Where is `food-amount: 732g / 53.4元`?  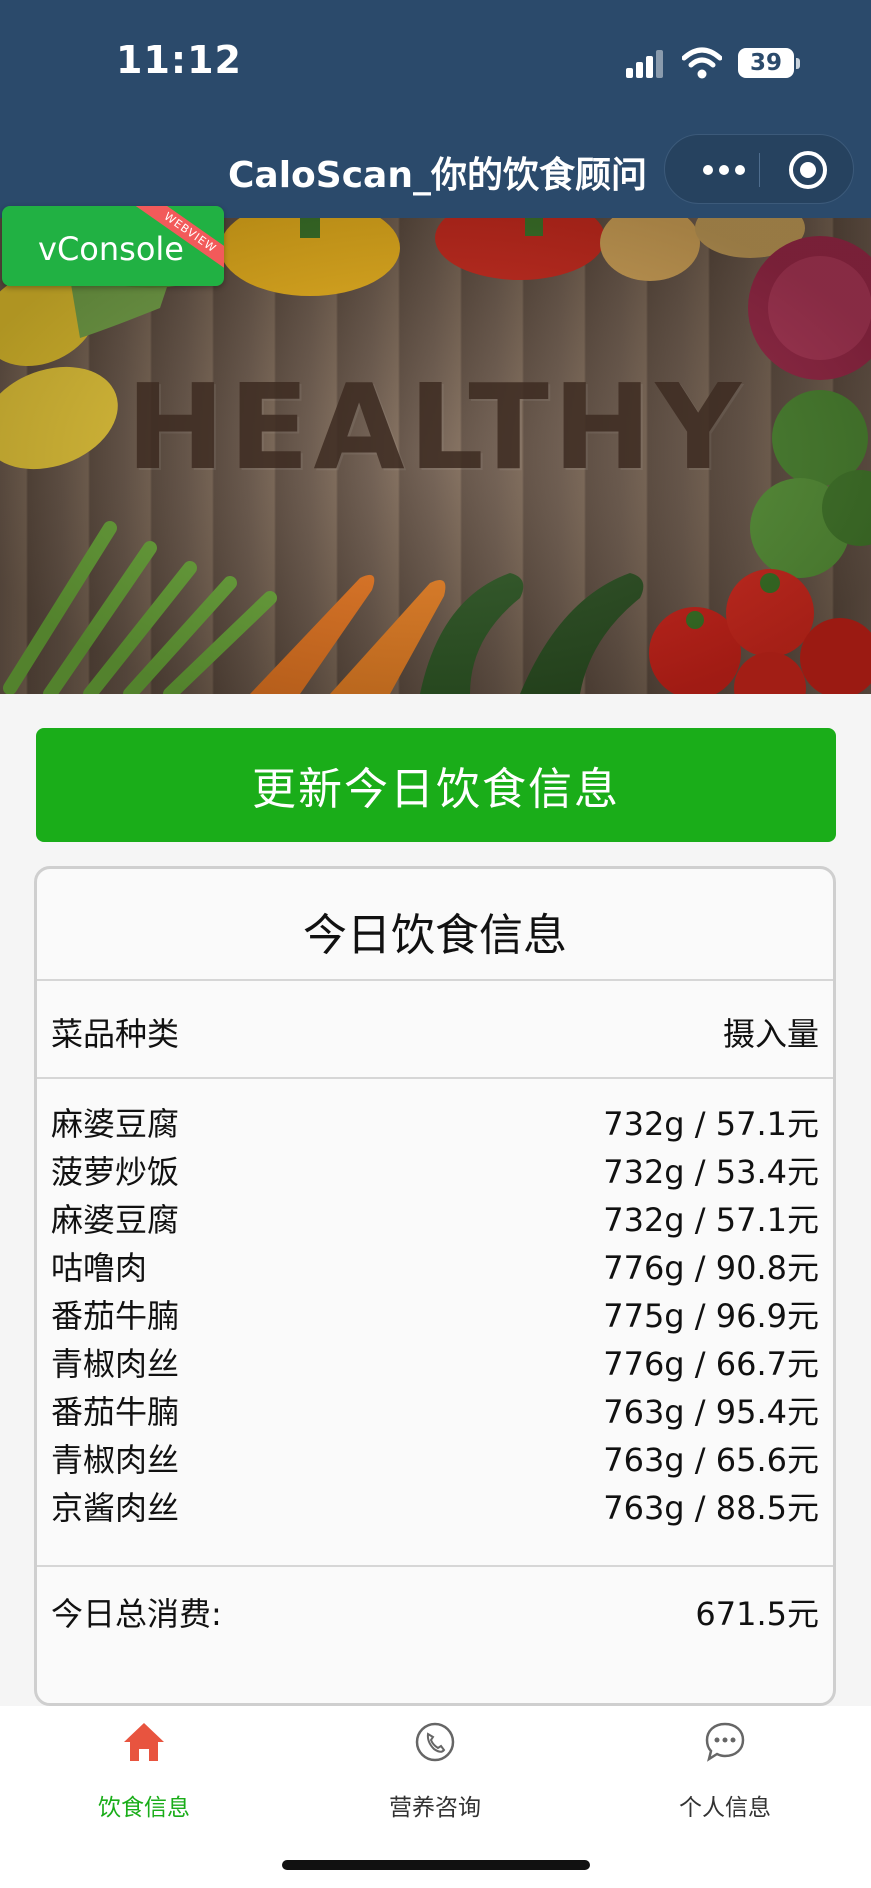
food-amount: 732g / 53.4元 is located at coordinates (711, 1172).